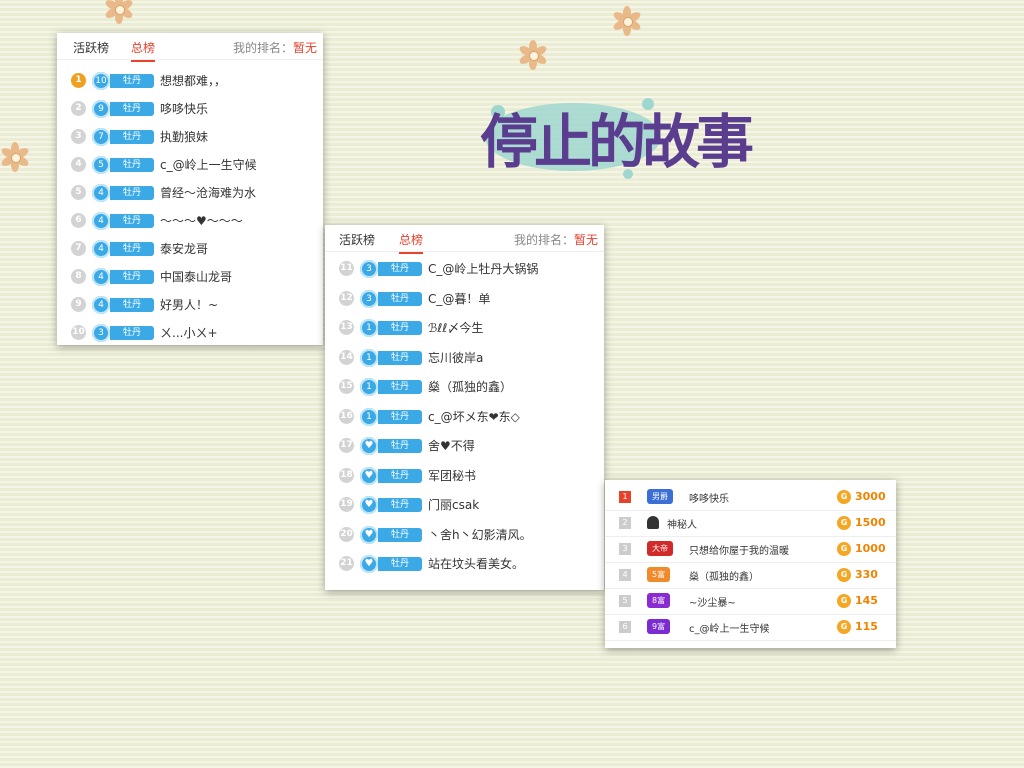  I want to click on rank-number: 19, so click(346, 504).